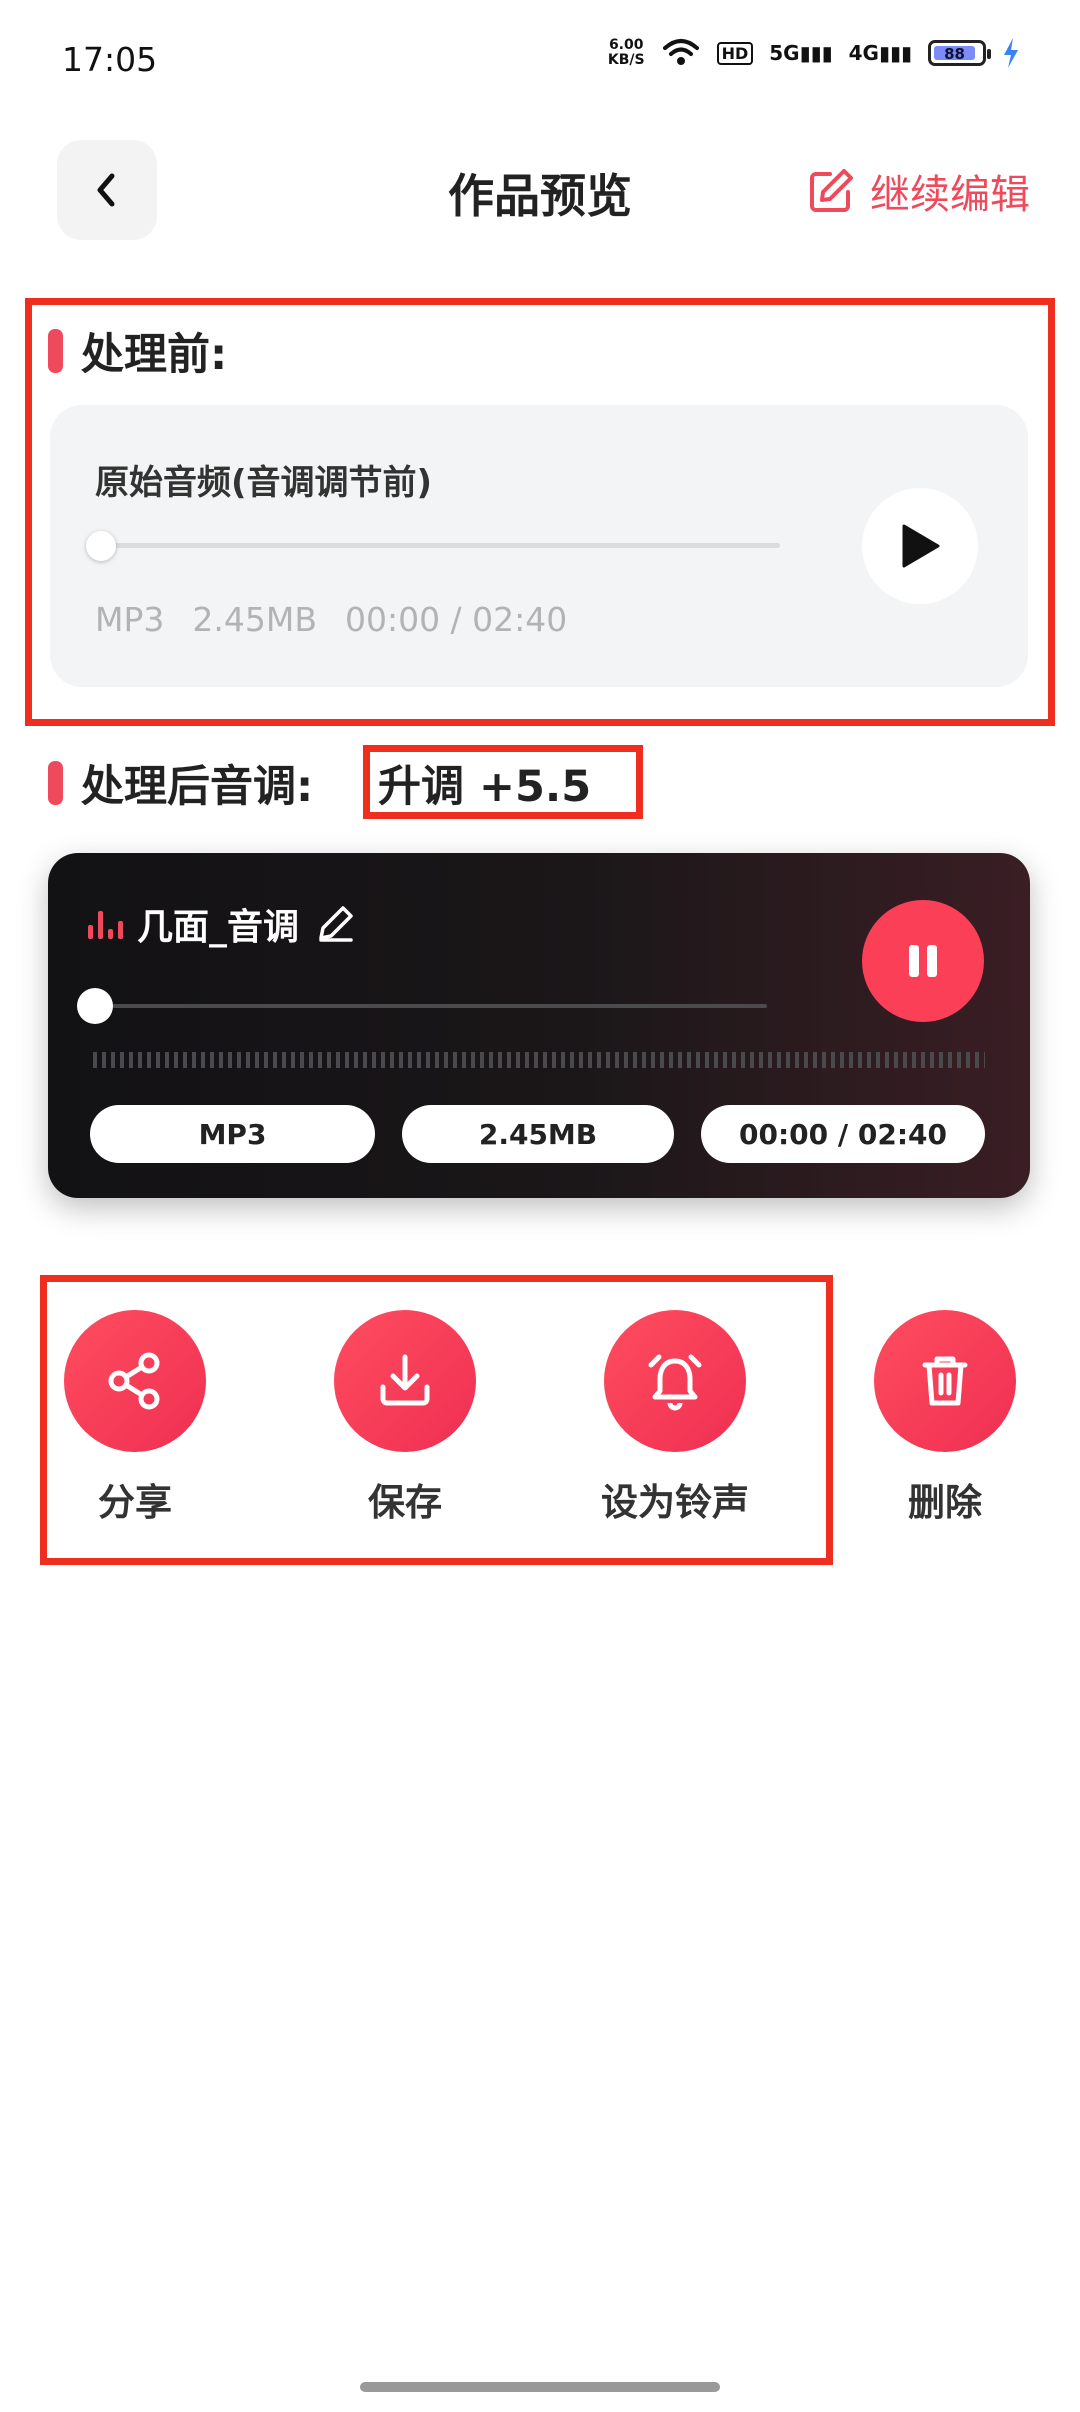 Image resolution: width=1080 pixels, height=2412 pixels. Describe the element at coordinates (880, 53) in the screenshot. I see `signal-4g-icon: 4G▮▮▮` at that location.